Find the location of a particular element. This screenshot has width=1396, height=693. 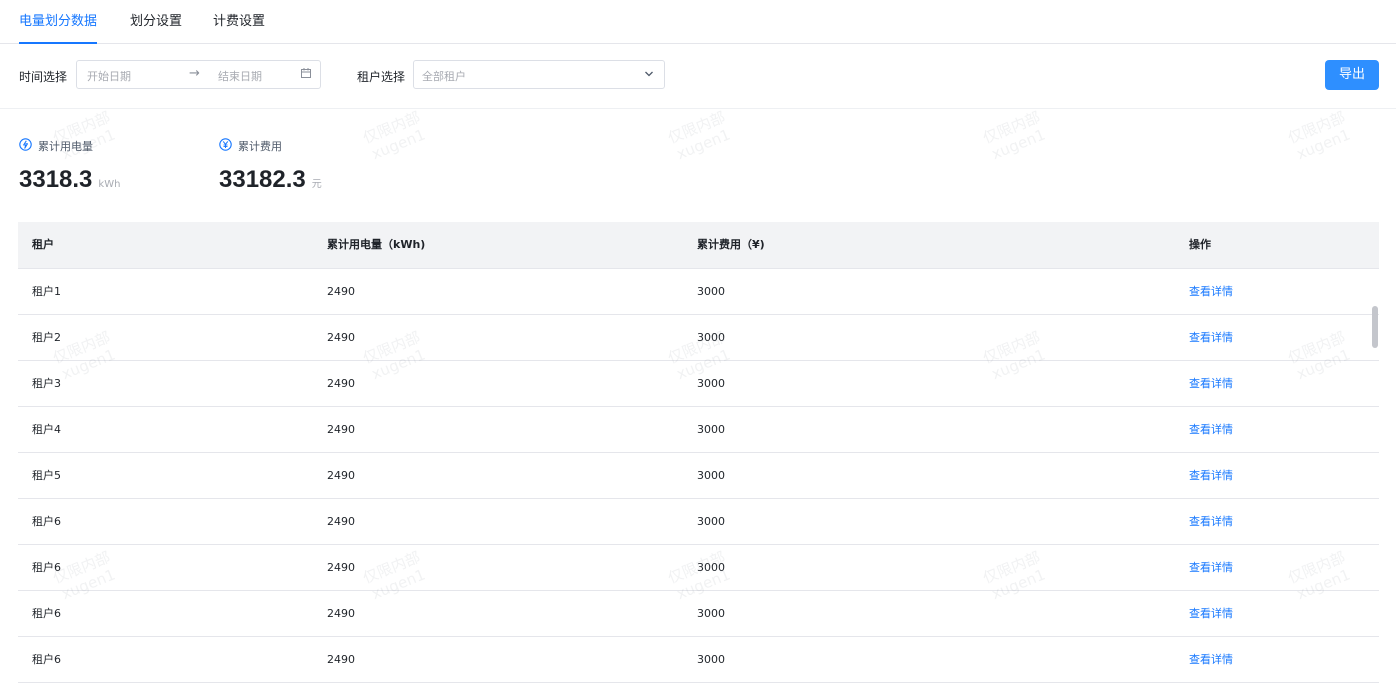

export-button: 导出 is located at coordinates (1352, 75).